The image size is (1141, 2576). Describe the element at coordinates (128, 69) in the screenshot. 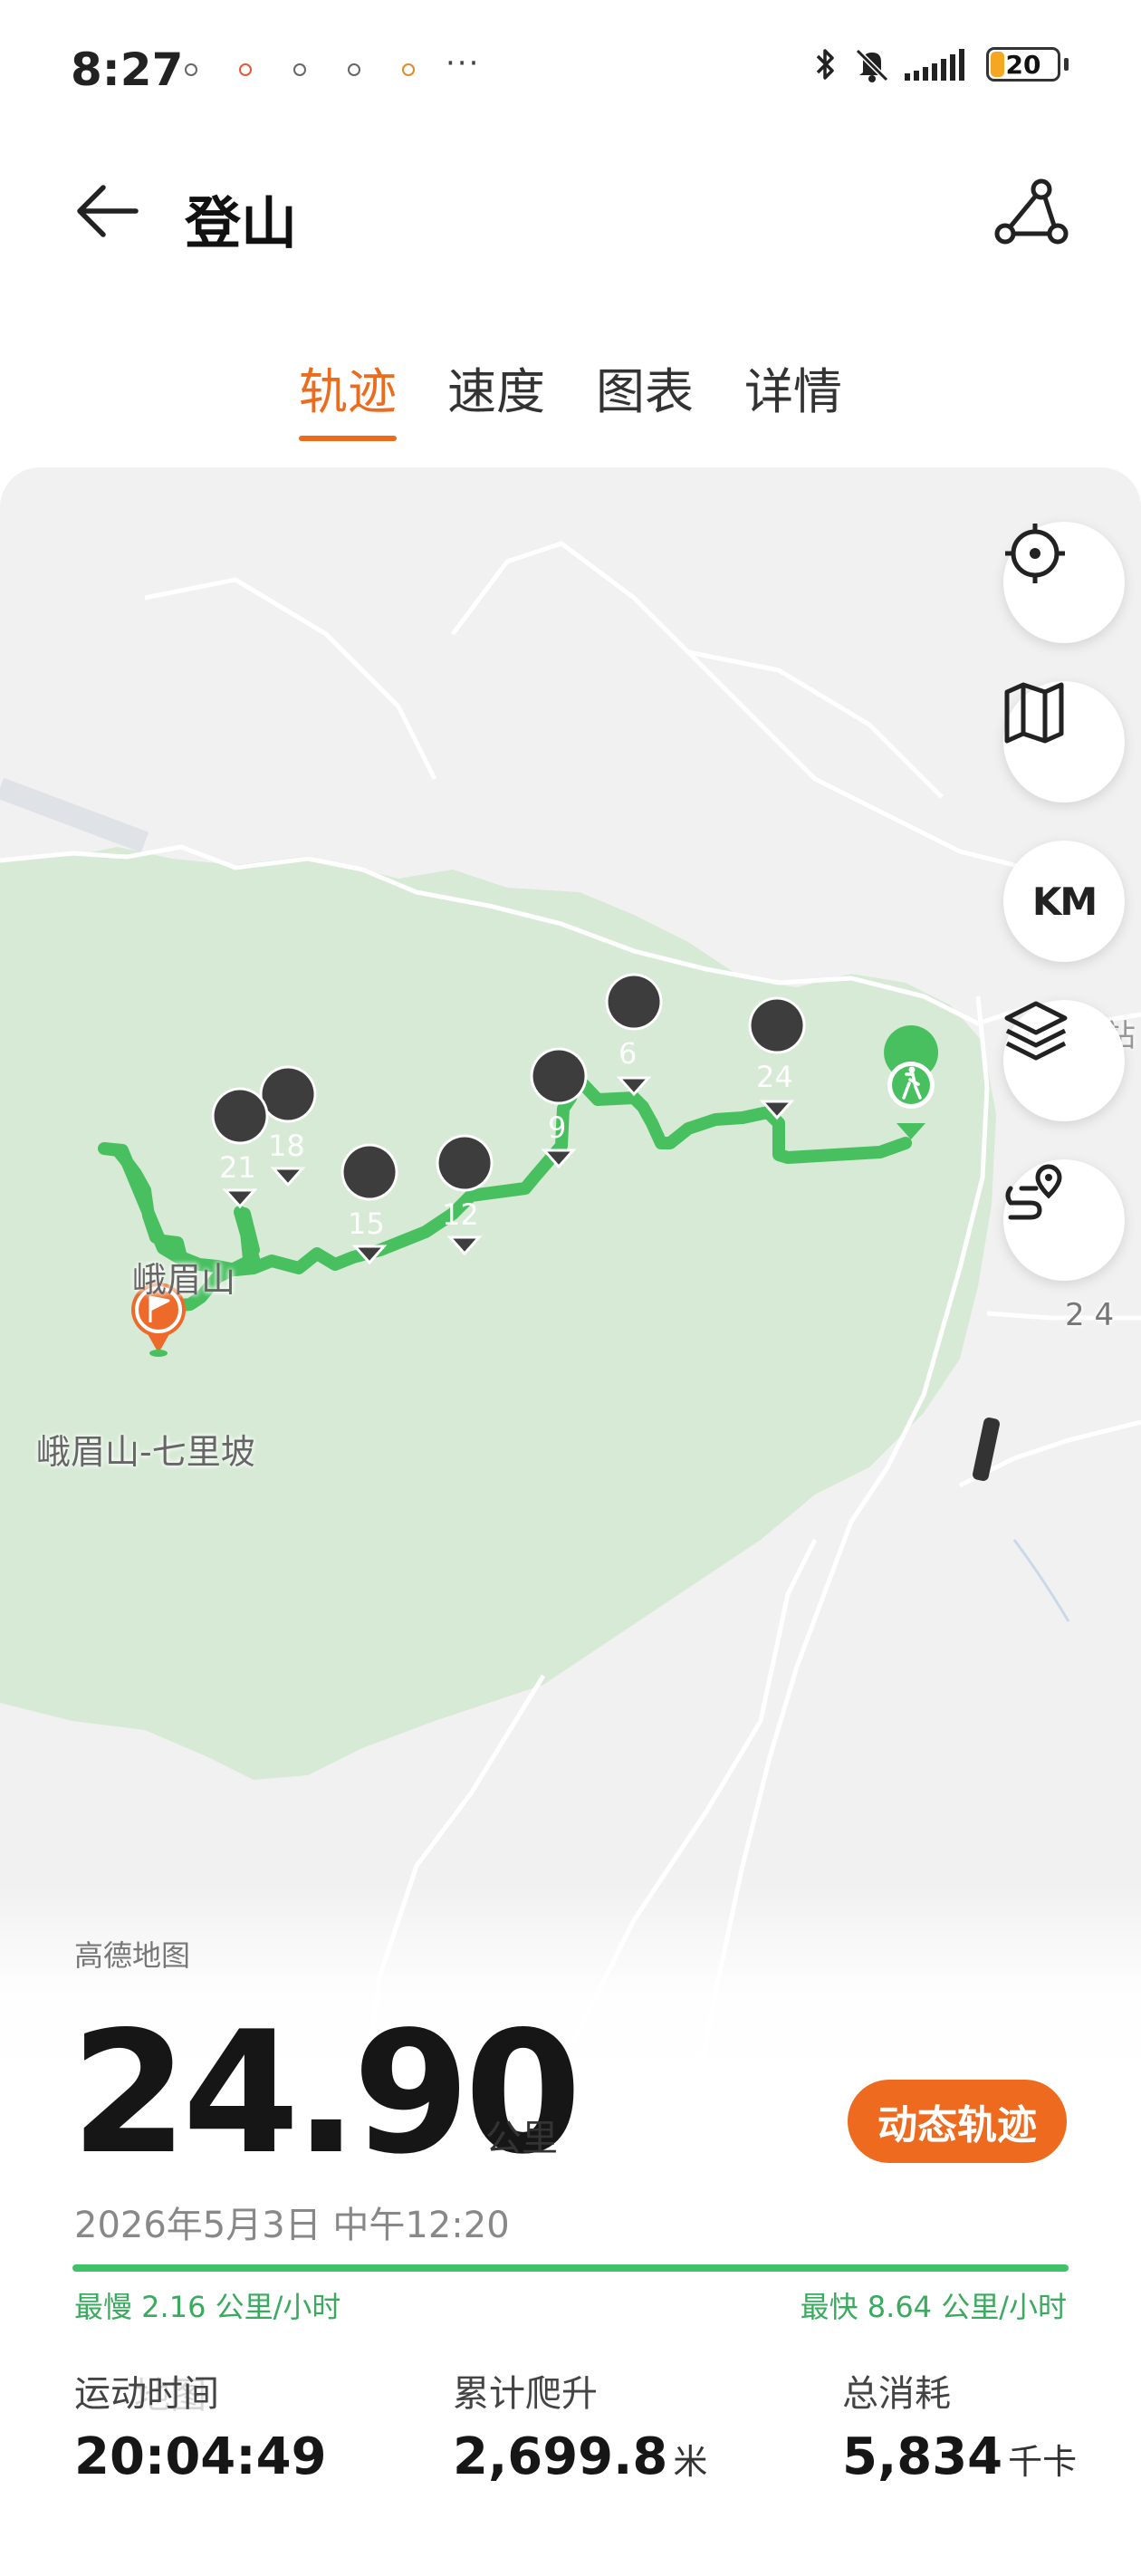

I see `status-time: 8:27` at that location.